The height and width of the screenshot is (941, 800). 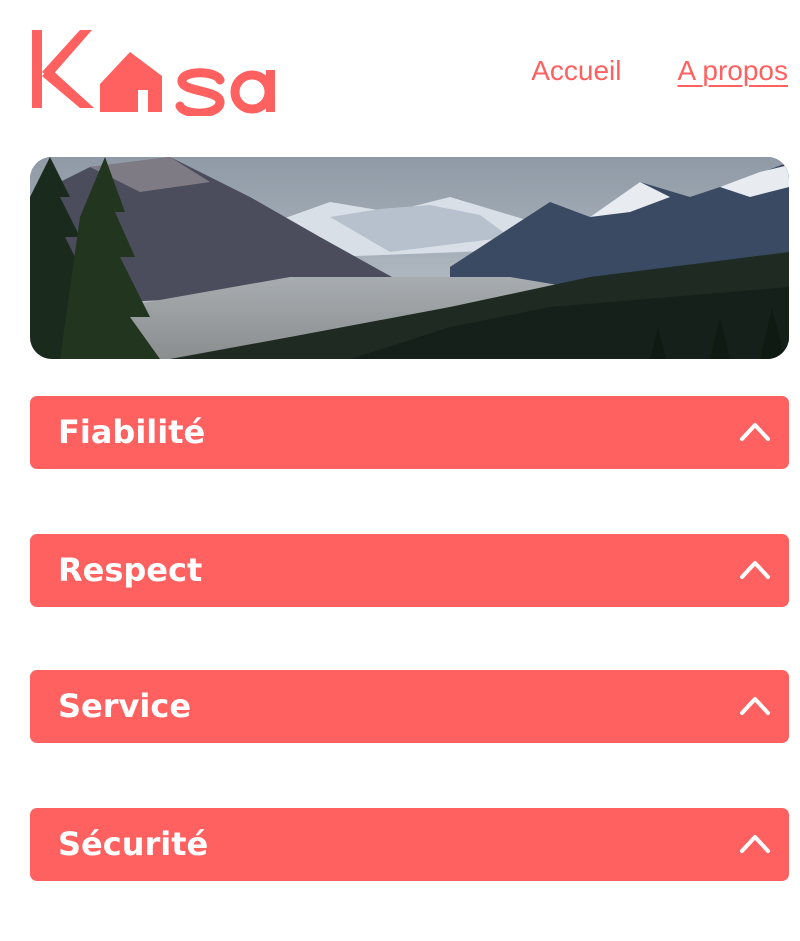 I want to click on collapse-title: Respect, so click(x=130, y=570).